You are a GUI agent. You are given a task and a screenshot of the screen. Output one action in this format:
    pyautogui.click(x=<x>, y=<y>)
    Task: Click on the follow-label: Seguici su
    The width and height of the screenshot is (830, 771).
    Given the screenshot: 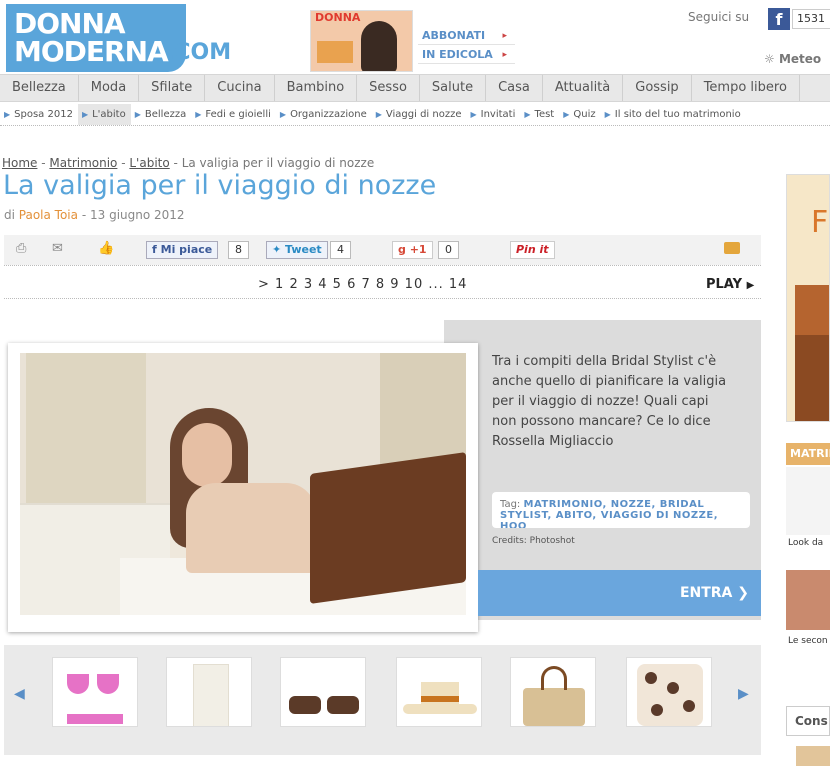 What is the action you would take?
    pyautogui.click(x=719, y=17)
    